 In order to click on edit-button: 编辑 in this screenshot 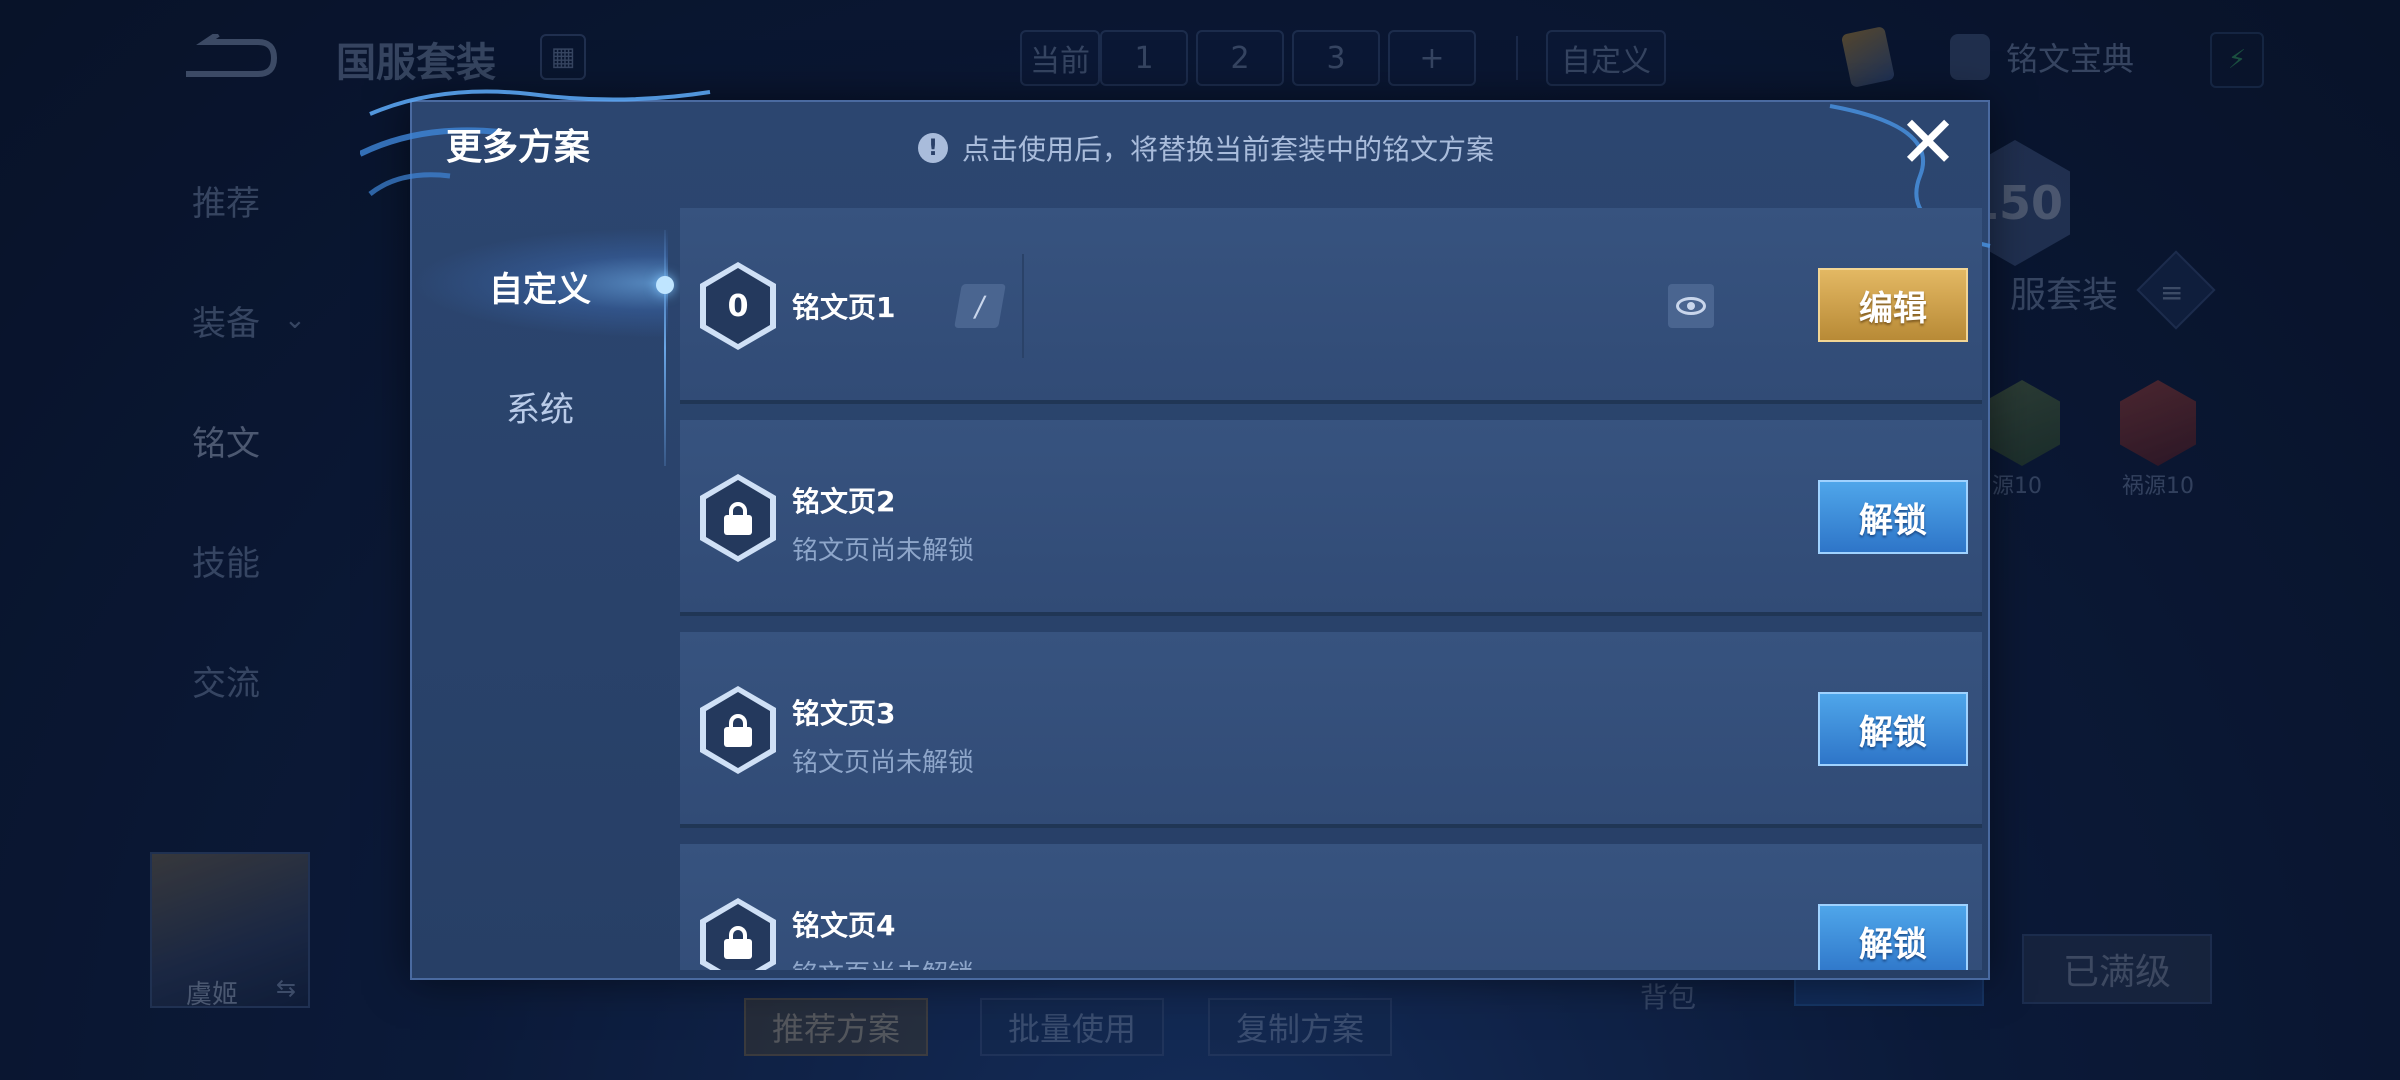, I will do `click(1893, 305)`.